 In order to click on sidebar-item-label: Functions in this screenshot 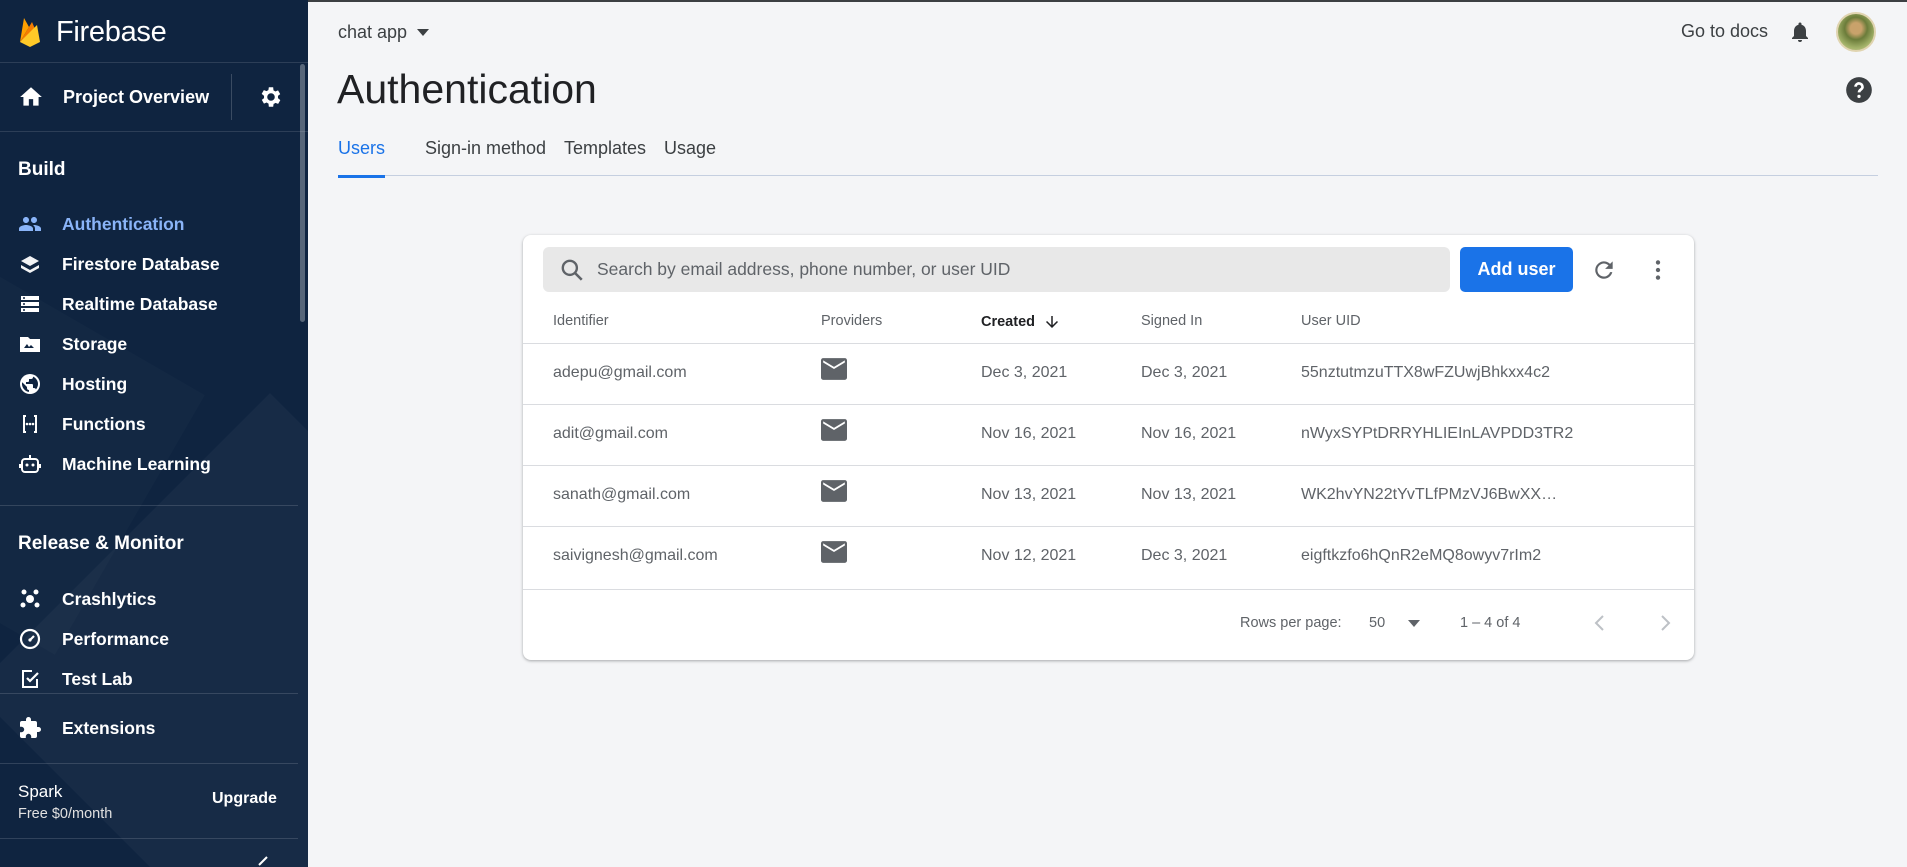, I will do `click(104, 423)`.